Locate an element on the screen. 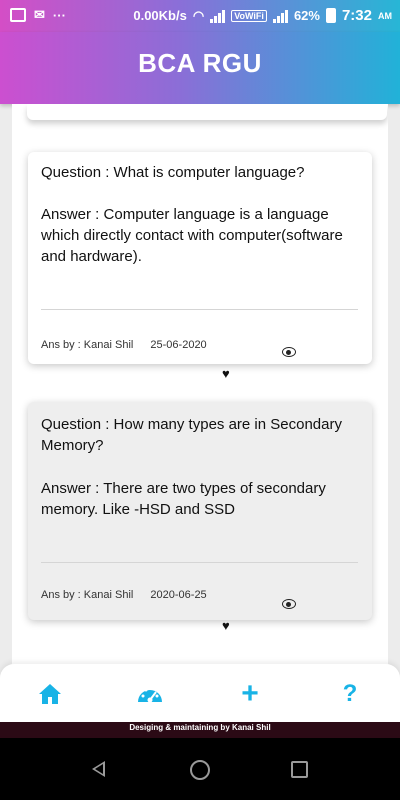  app-title: BCA RGU is located at coordinates (200, 63).